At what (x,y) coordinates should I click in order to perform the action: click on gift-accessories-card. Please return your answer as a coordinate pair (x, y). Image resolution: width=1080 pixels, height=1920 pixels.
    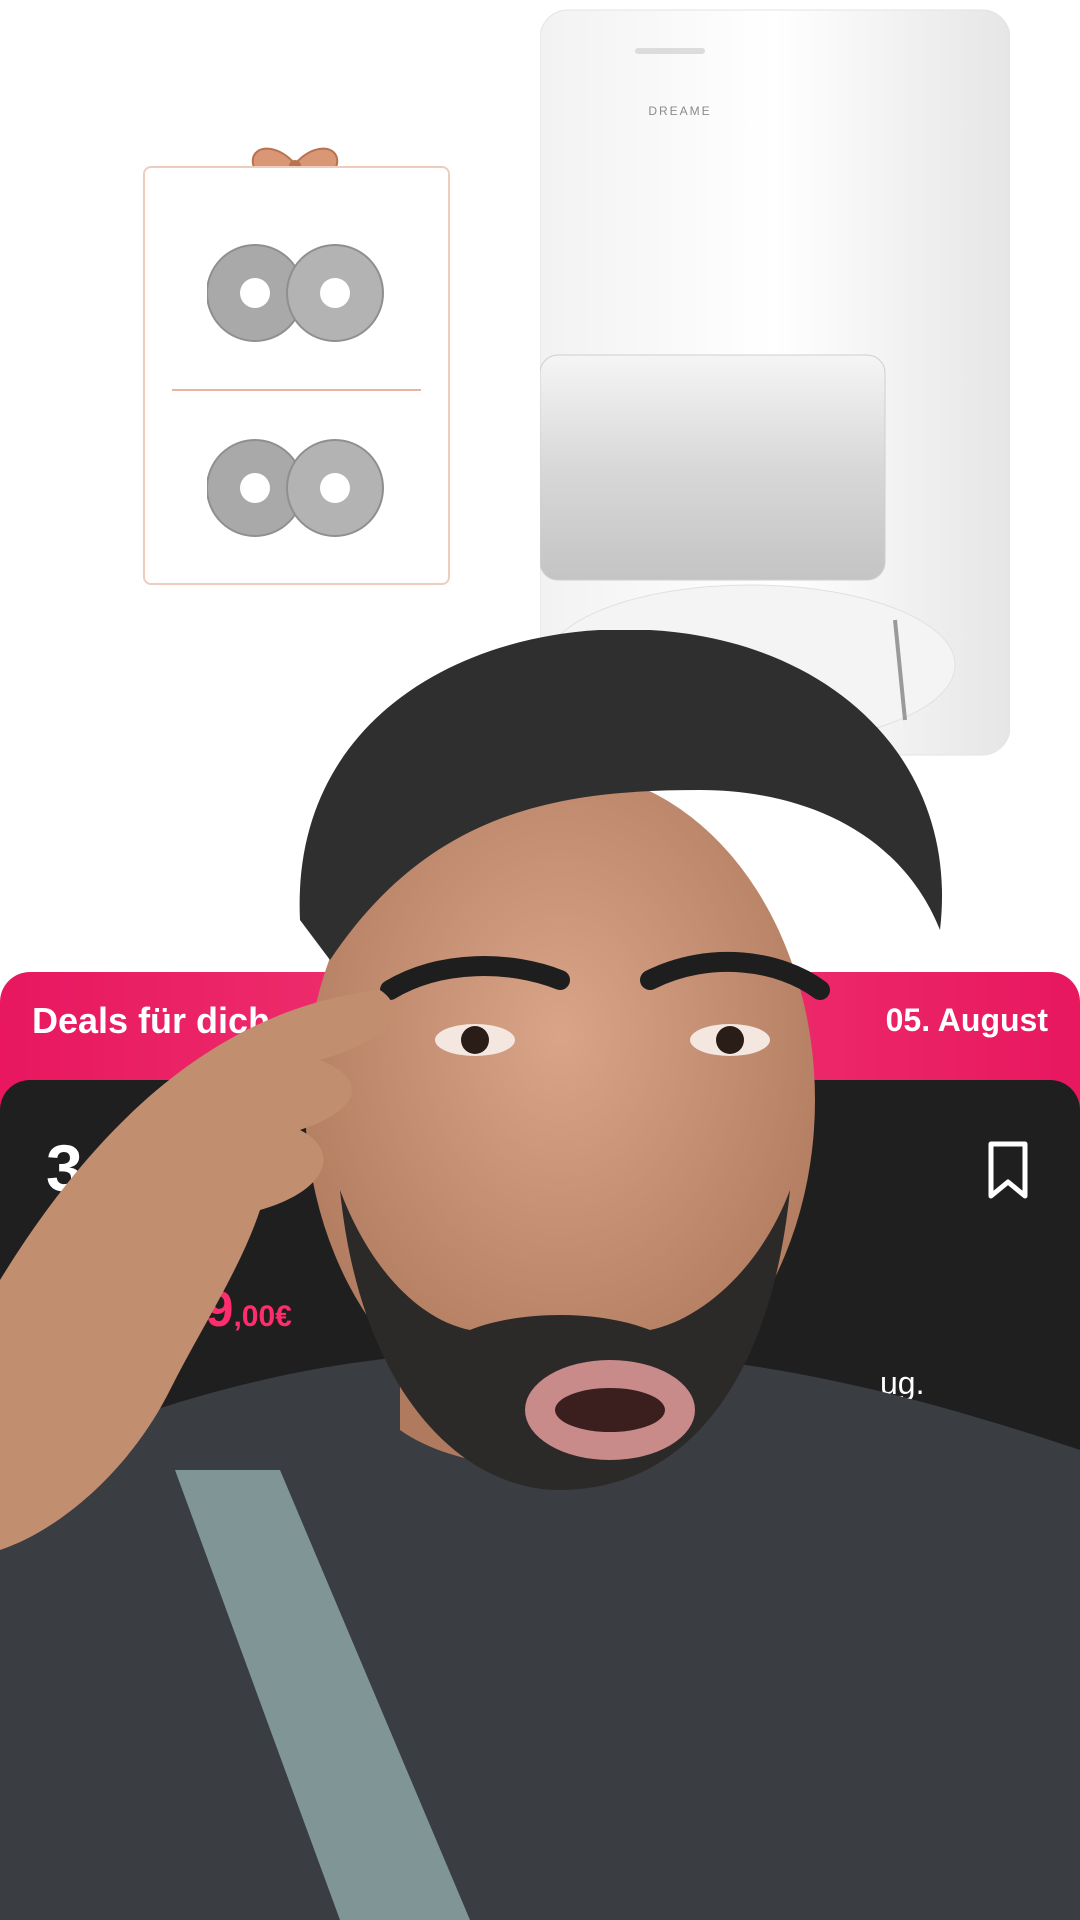
    Looking at the image, I should click on (296, 375).